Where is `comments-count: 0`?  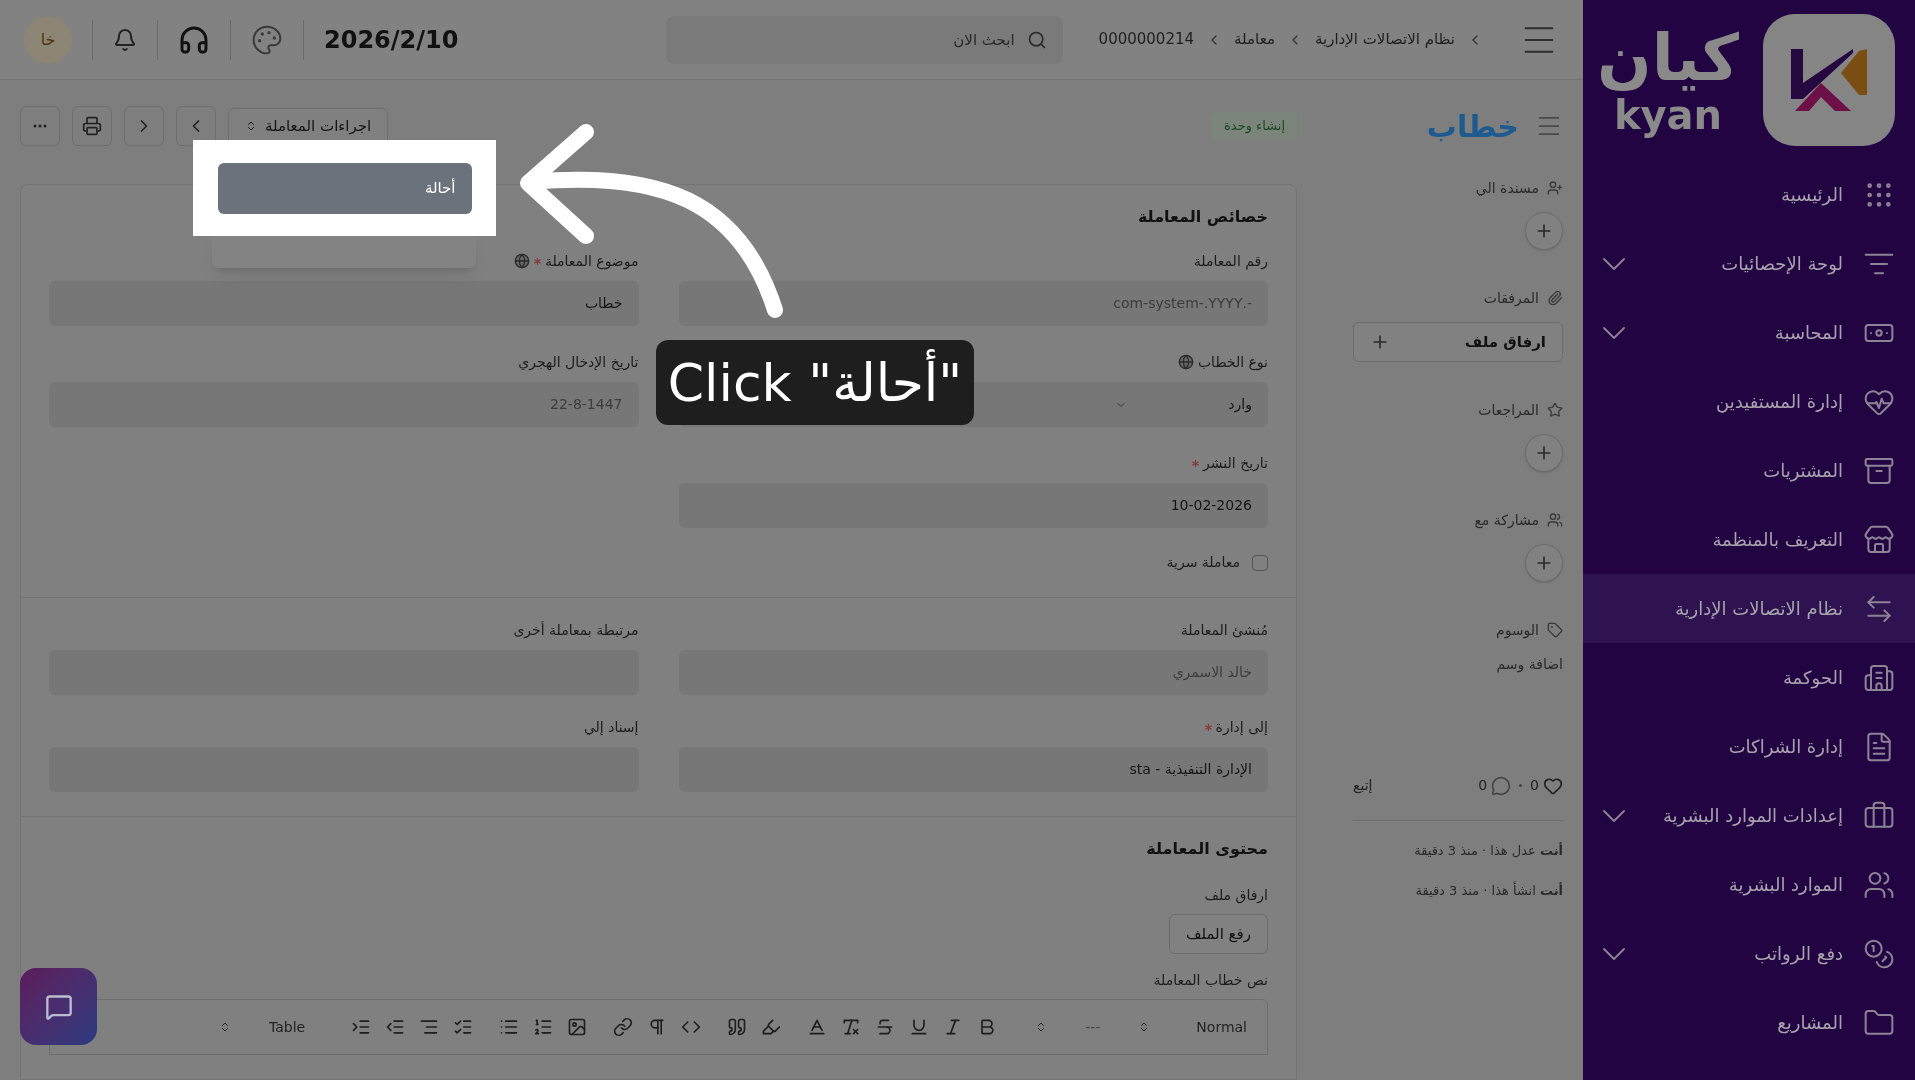 comments-count: 0 is located at coordinates (1483, 785).